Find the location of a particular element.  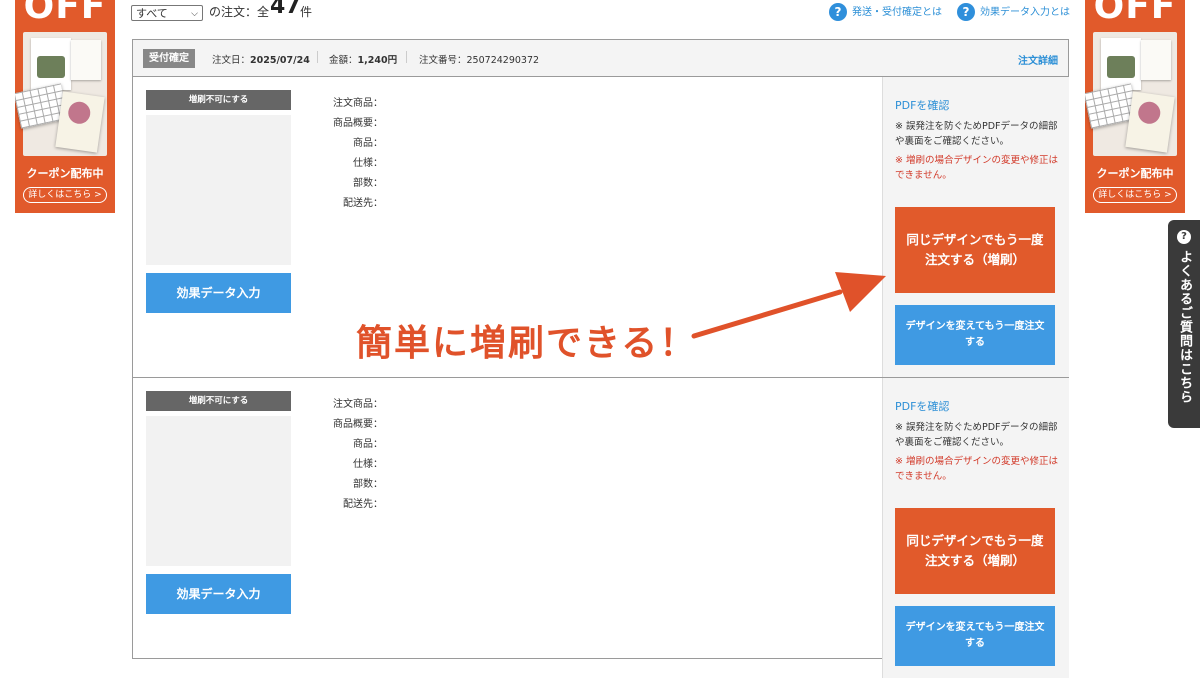

faq-tab-label: よくあるご質問はこちら is located at coordinates (1184, 327).